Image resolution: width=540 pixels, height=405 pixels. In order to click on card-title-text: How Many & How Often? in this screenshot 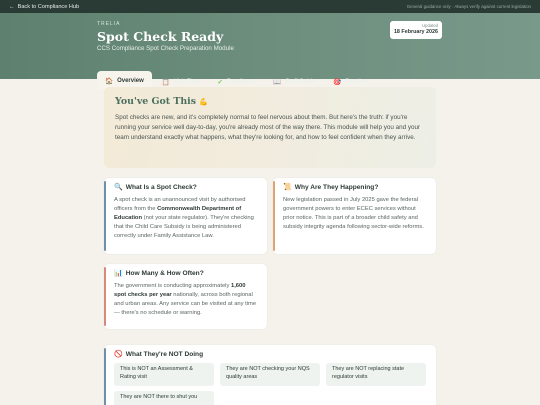, I will do `click(164, 273)`.